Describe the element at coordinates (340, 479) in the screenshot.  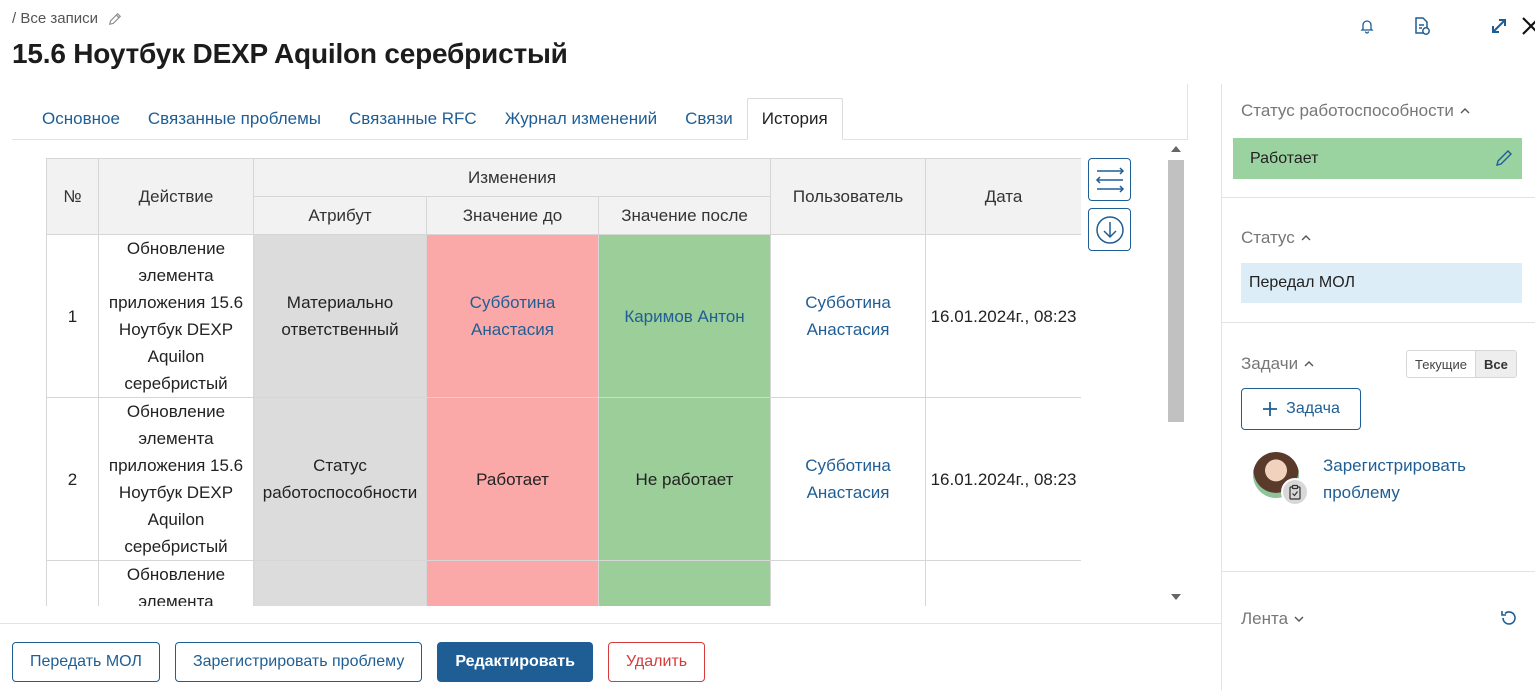
I see `cell-attribute: Статус работоспособности` at that location.